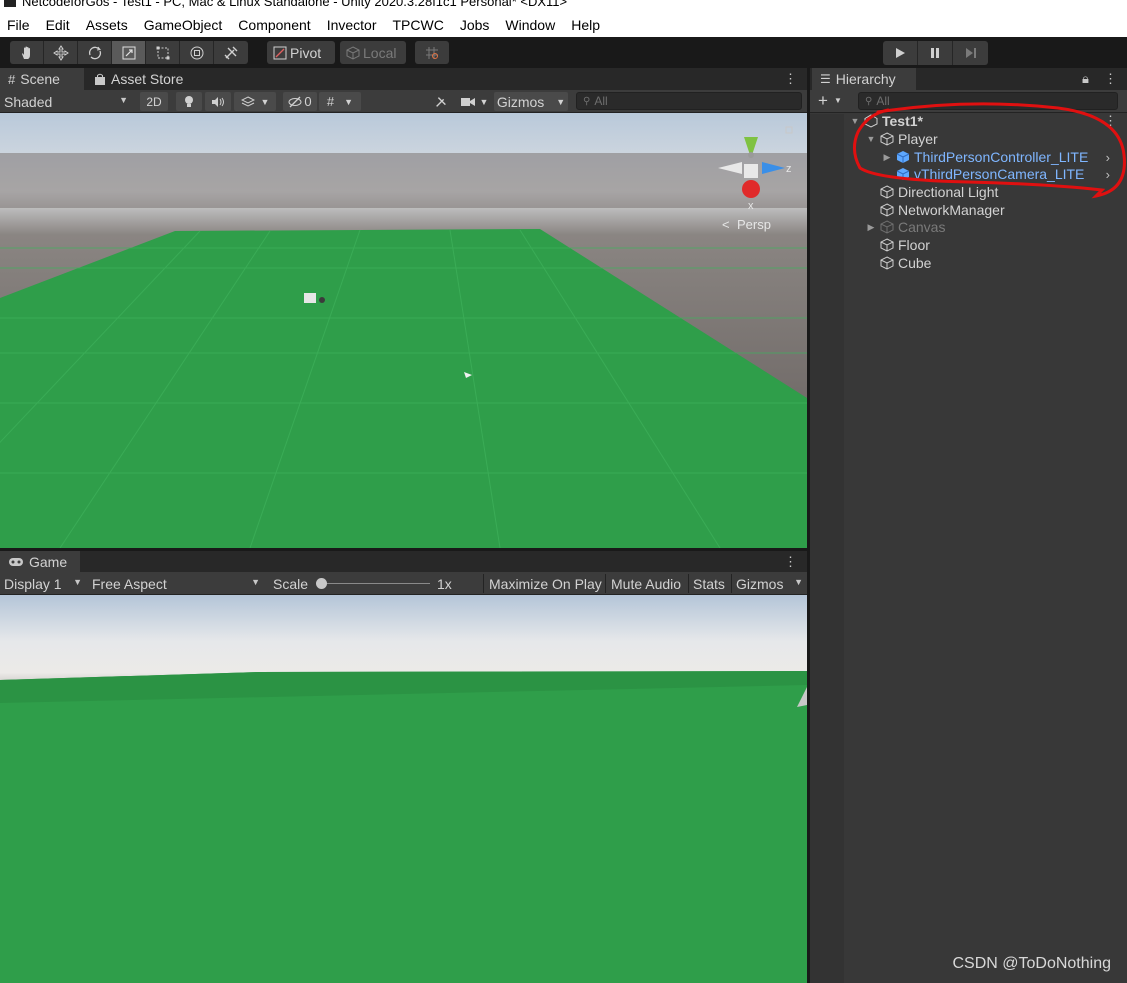  I want to click on move-tool-button, so click(61, 52).